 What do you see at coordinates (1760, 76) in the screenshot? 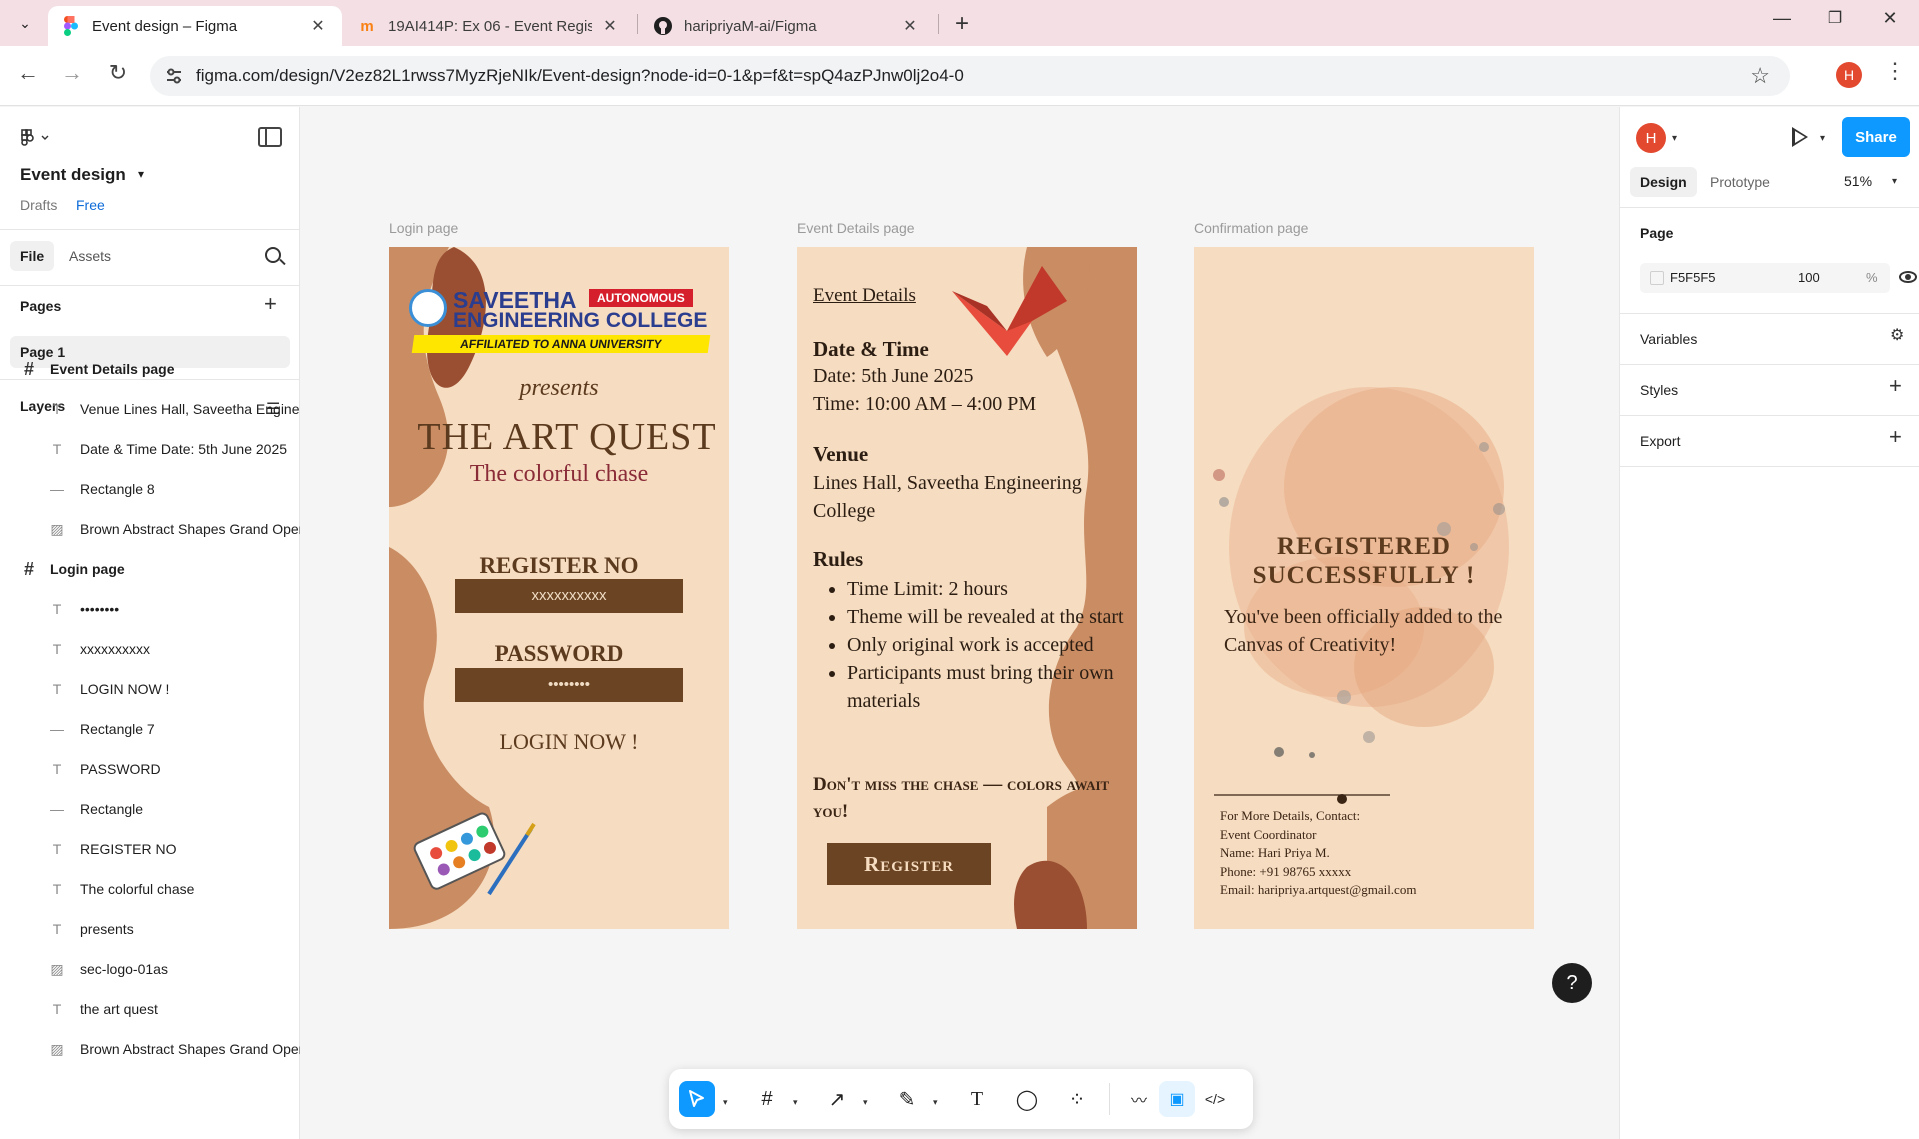
I see `bookmark-star-icon: ☆` at bounding box center [1760, 76].